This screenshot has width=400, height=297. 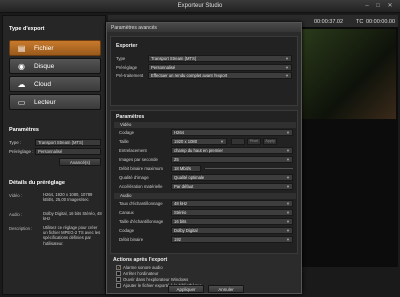 I want to click on export-file-label: Fichier, so click(x=44, y=48).